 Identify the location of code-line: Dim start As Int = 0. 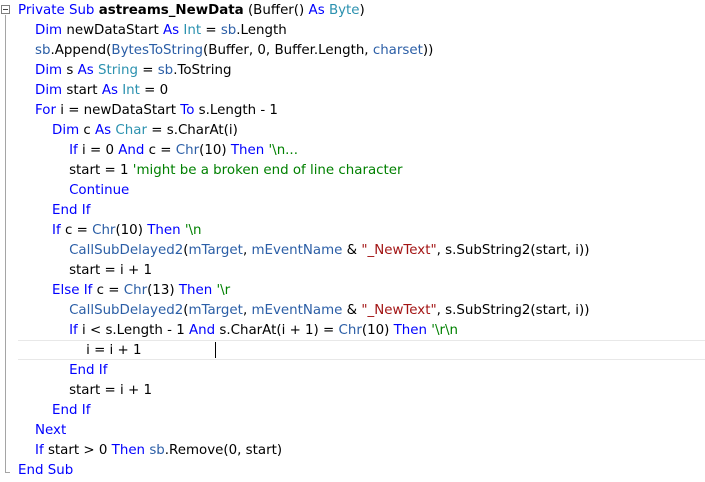
(93, 91).